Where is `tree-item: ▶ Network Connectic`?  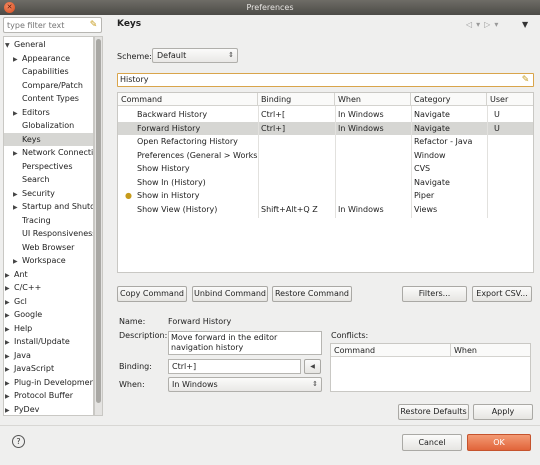 tree-item: ▶ Network Connectic is located at coordinates (48, 152).